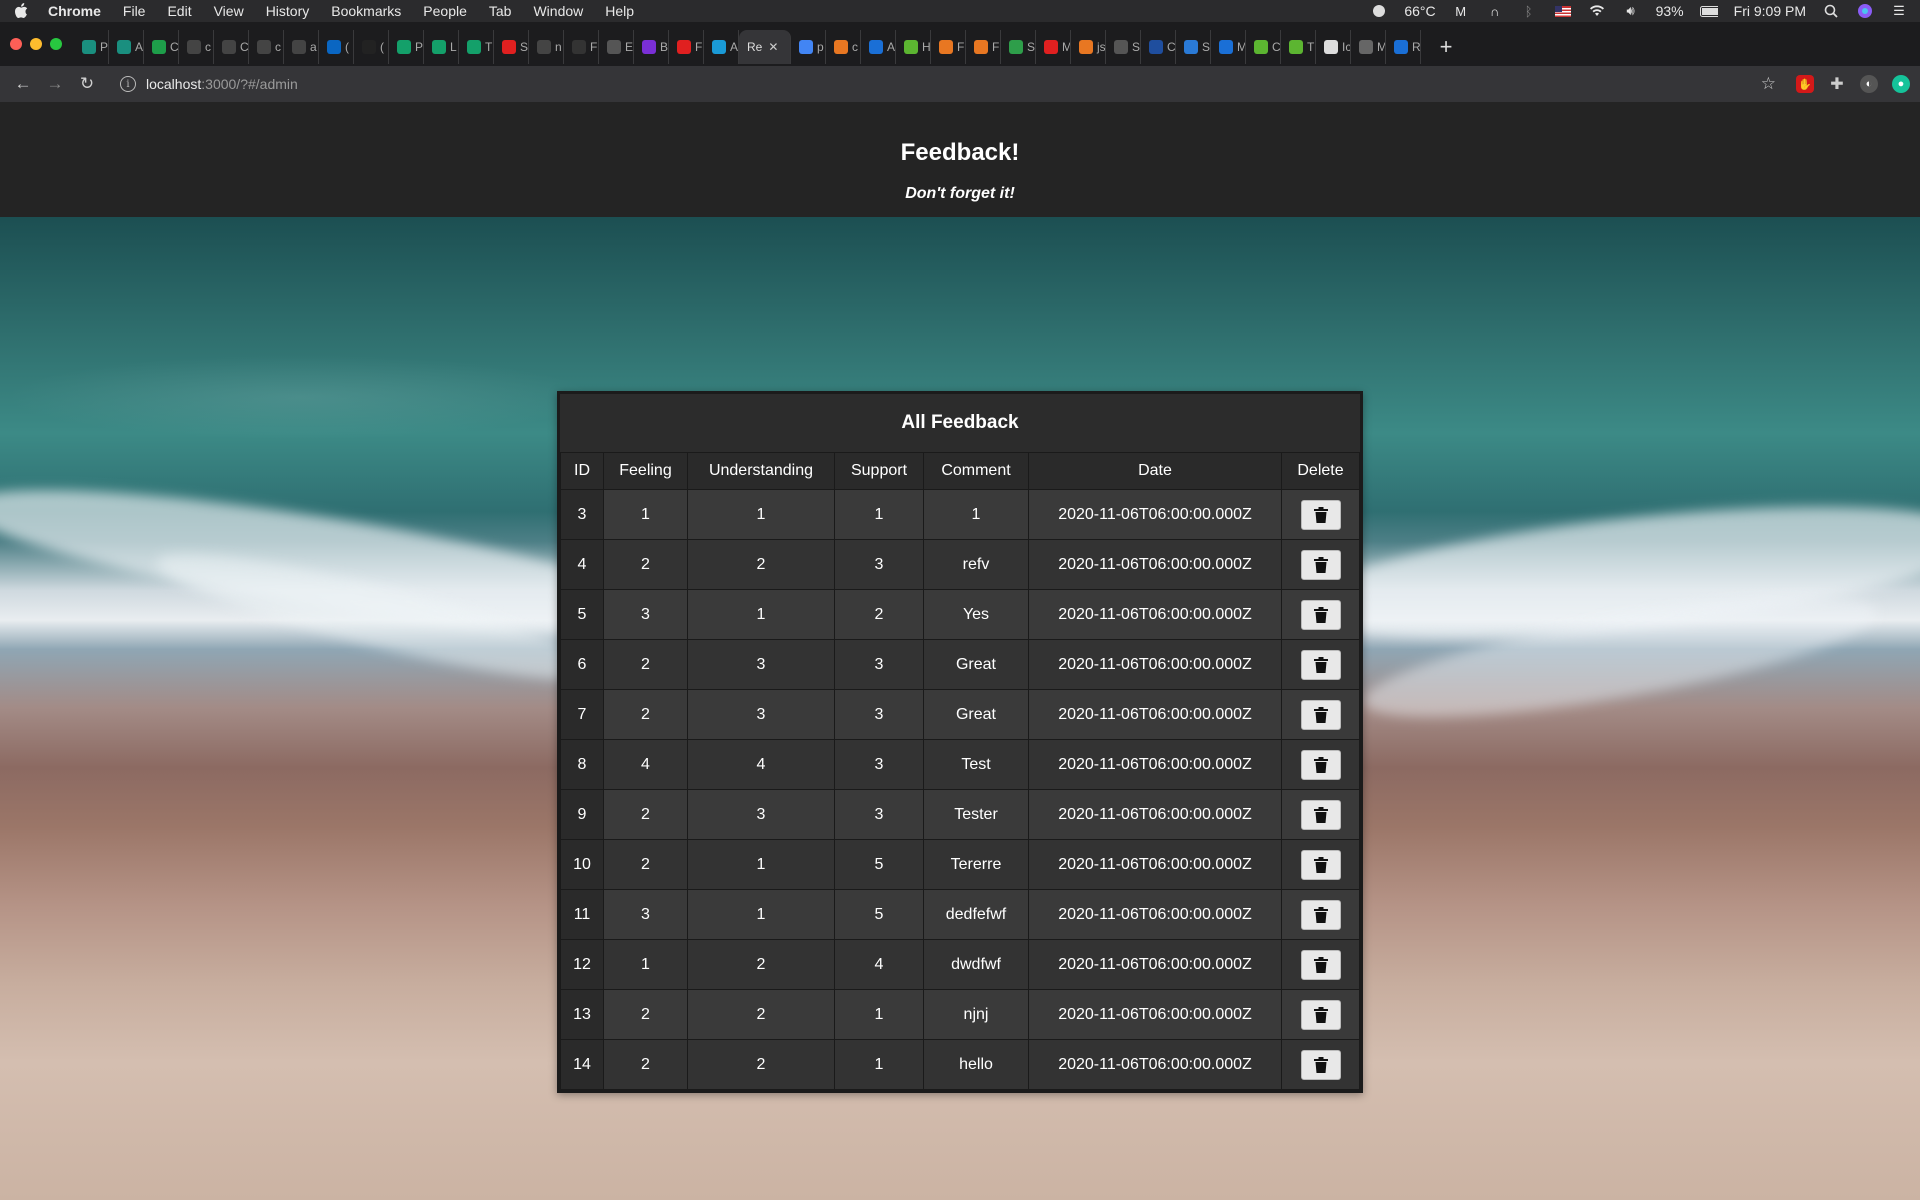  Describe the element at coordinates (1865, 11) in the screenshot. I see `siri-icon` at that location.